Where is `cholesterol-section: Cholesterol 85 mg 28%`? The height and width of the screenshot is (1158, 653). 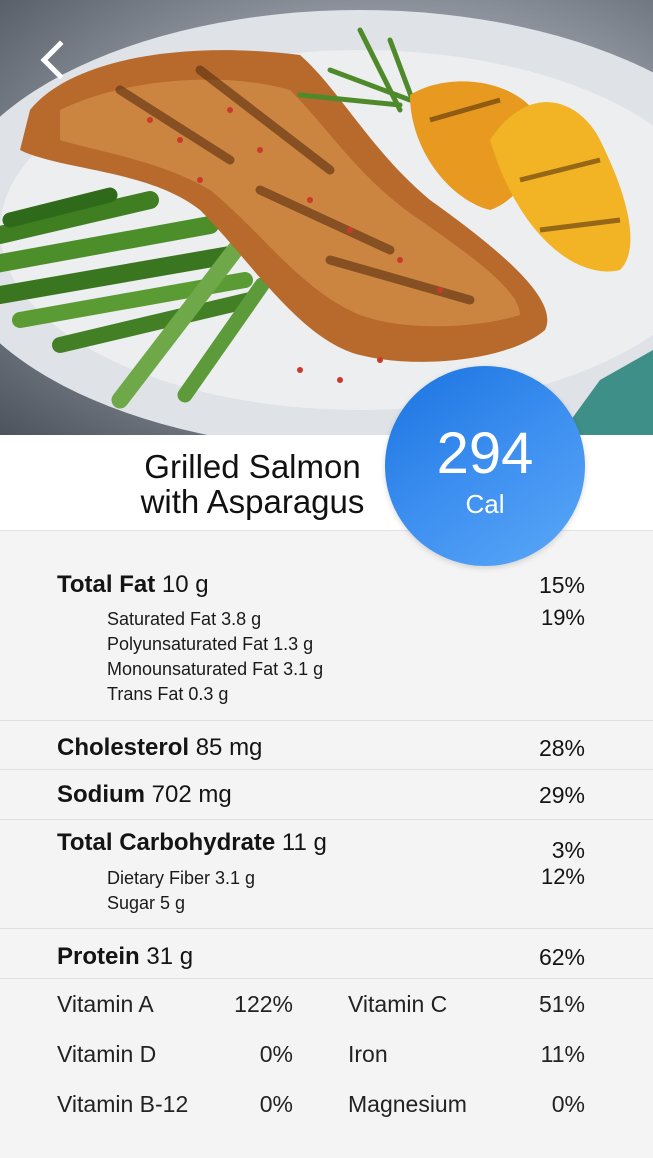 cholesterol-section: Cholesterol 85 mg 28% is located at coordinates (326, 745).